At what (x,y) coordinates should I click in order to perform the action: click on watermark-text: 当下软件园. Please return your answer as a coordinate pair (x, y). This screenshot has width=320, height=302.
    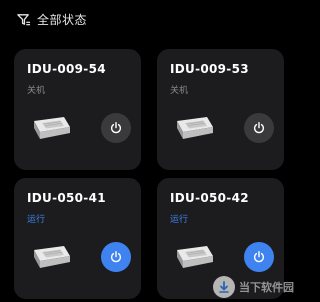
    Looking at the image, I should click on (266, 287).